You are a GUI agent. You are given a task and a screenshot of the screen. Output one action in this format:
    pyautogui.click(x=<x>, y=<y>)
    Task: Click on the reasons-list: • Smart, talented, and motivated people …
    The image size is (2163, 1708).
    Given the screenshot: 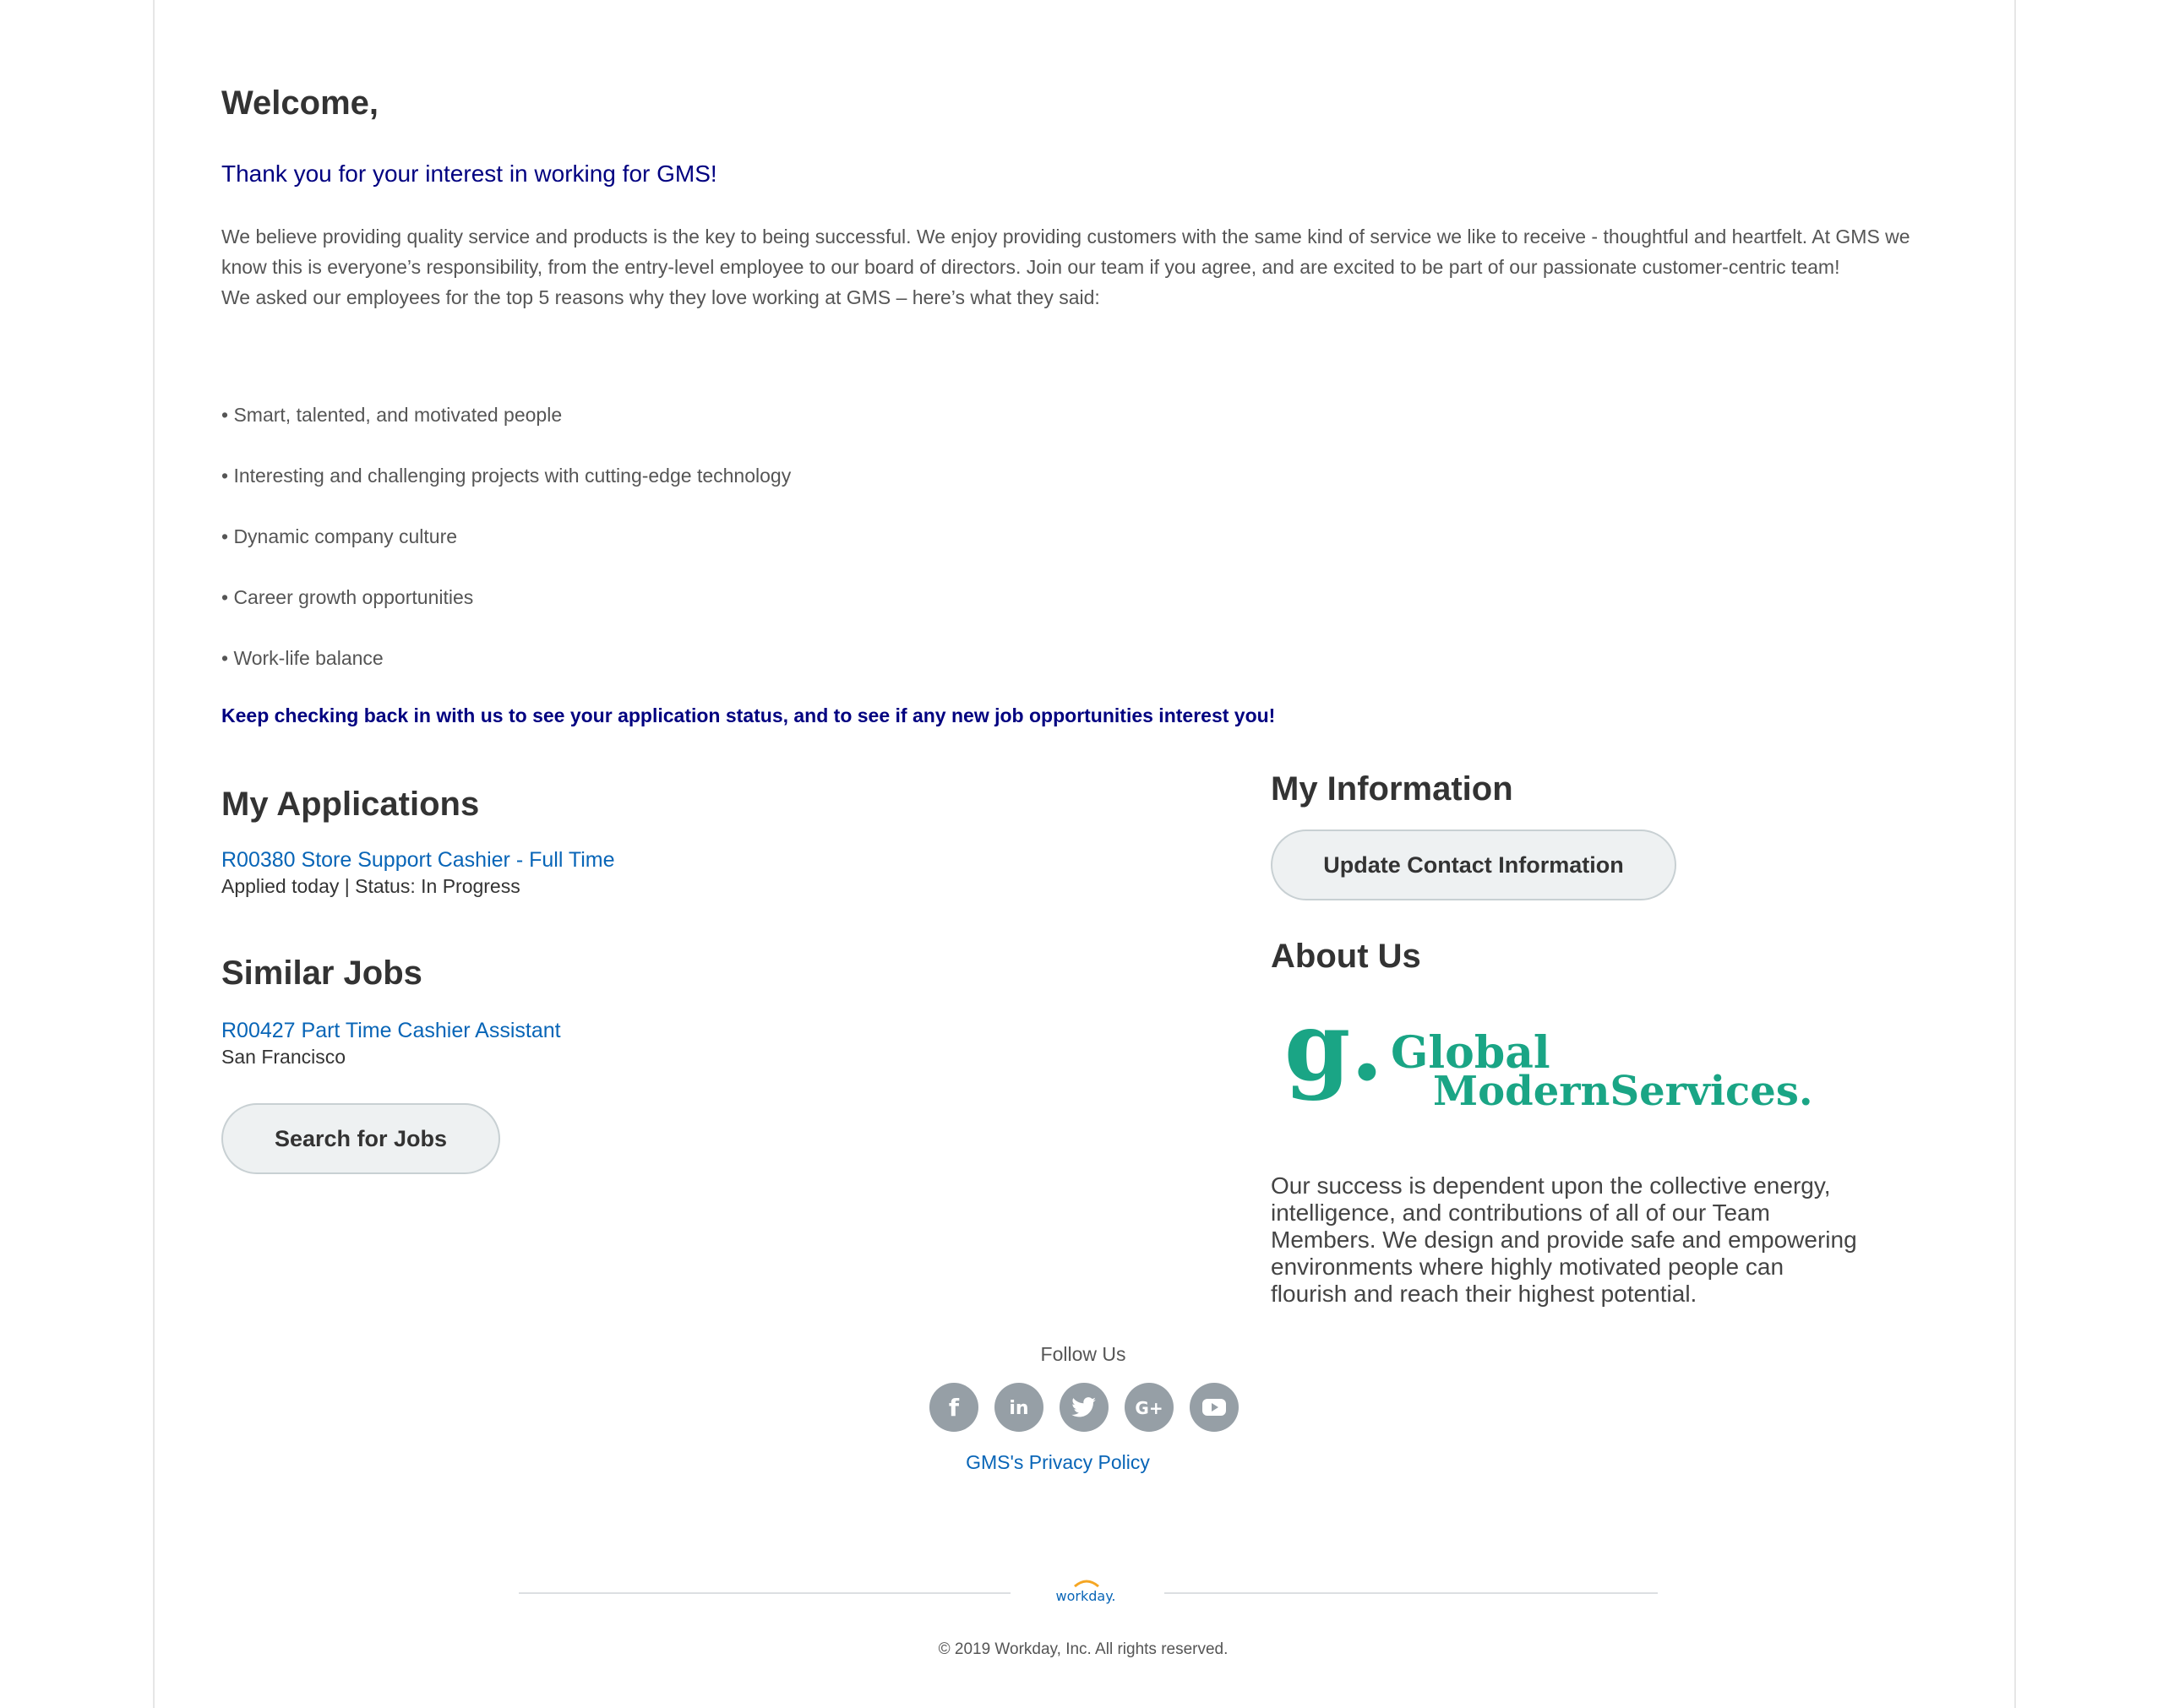 What is the action you would take?
    pyautogui.click(x=506, y=554)
    